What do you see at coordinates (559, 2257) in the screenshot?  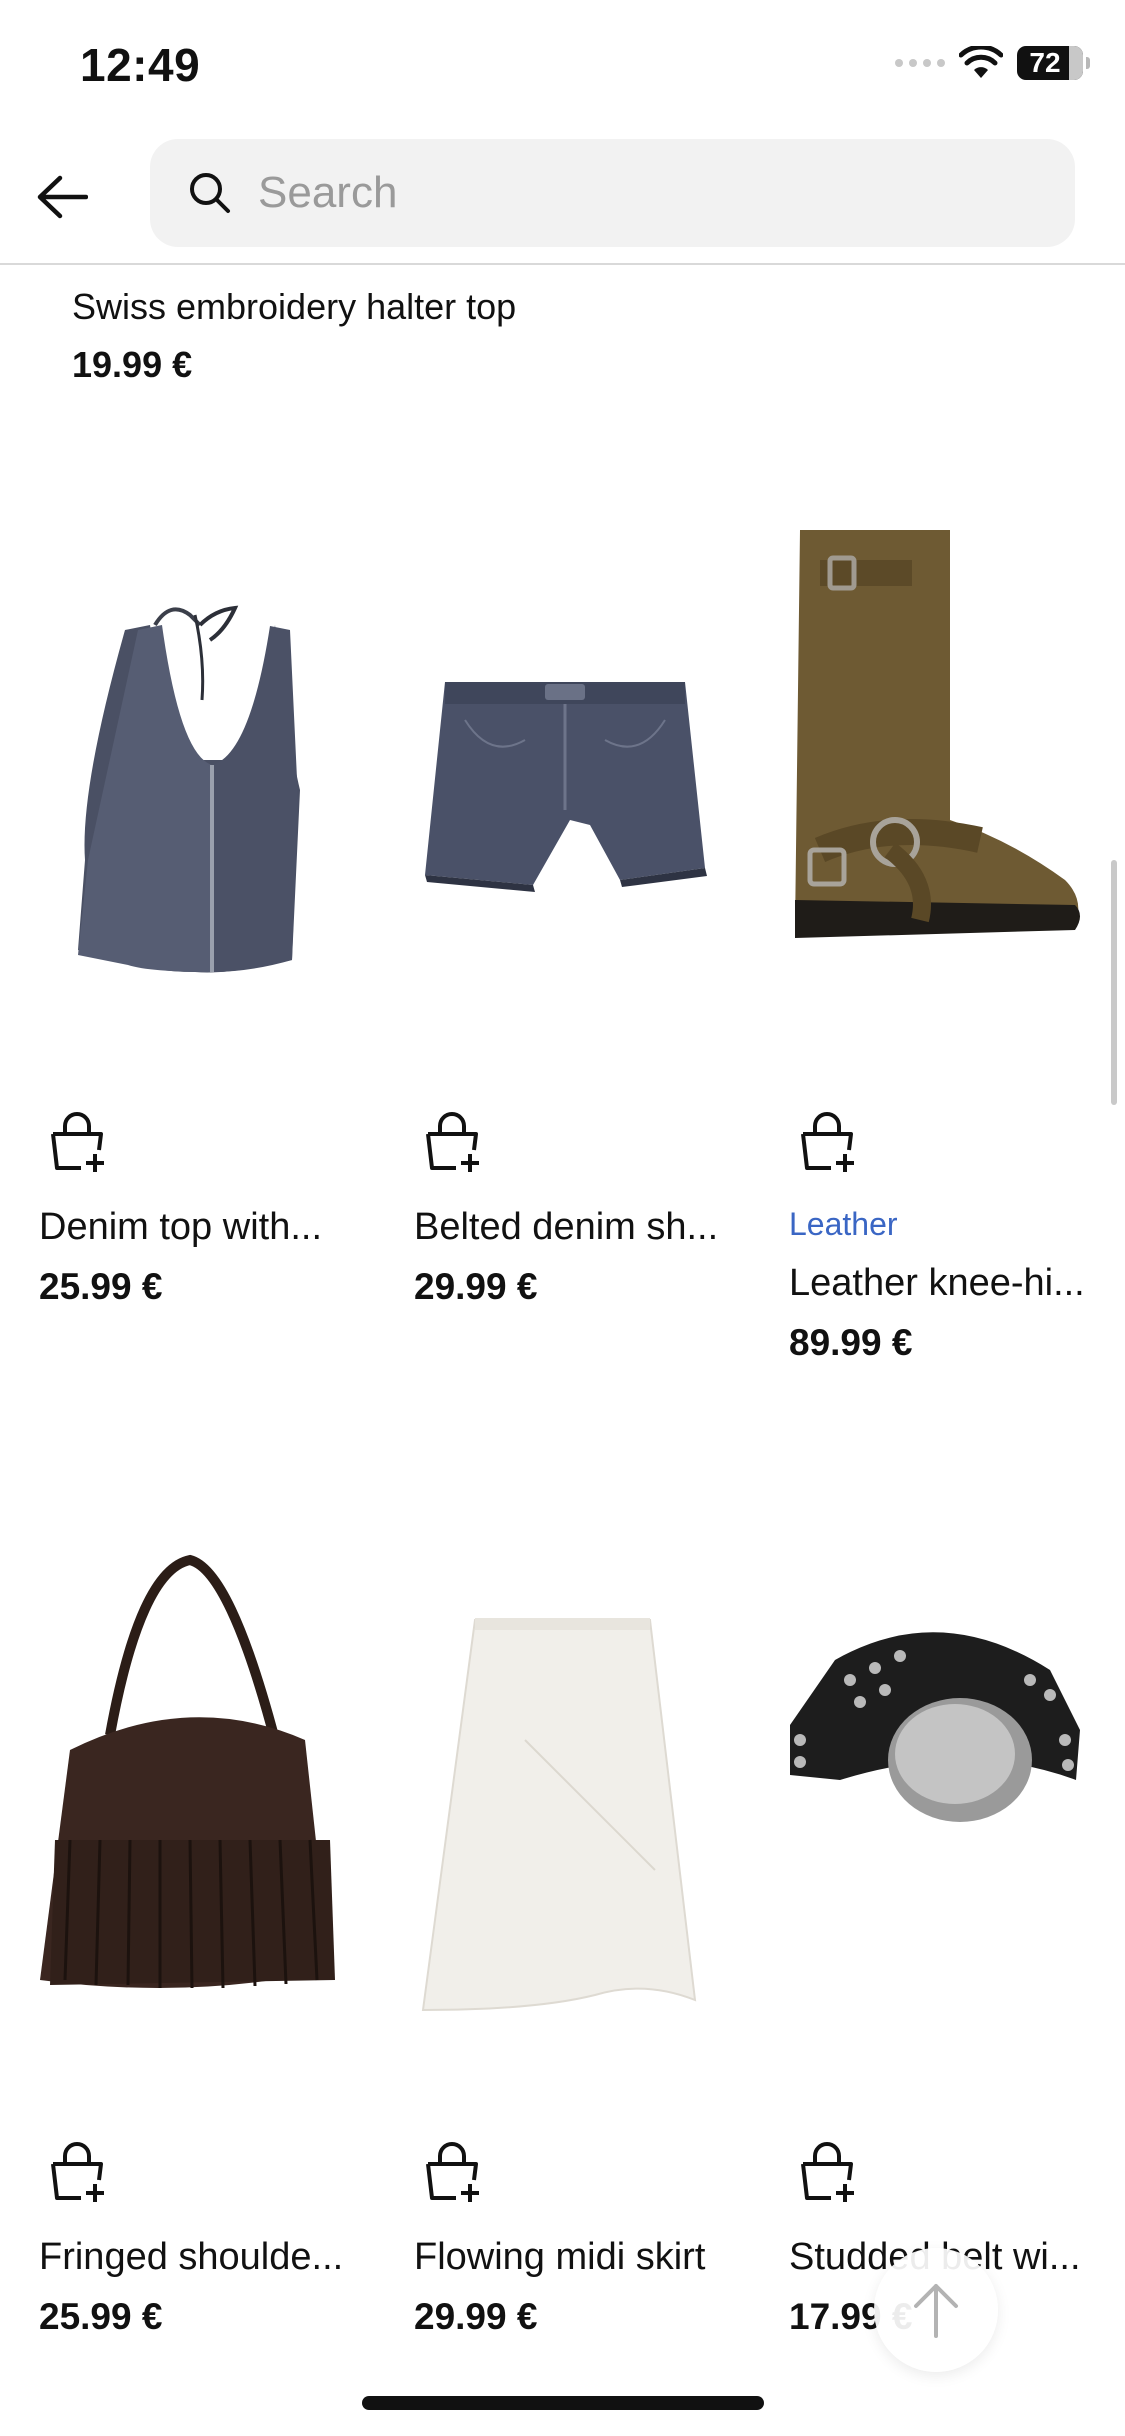 I see `product-name: Flowing midi skirt` at bounding box center [559, 2257].